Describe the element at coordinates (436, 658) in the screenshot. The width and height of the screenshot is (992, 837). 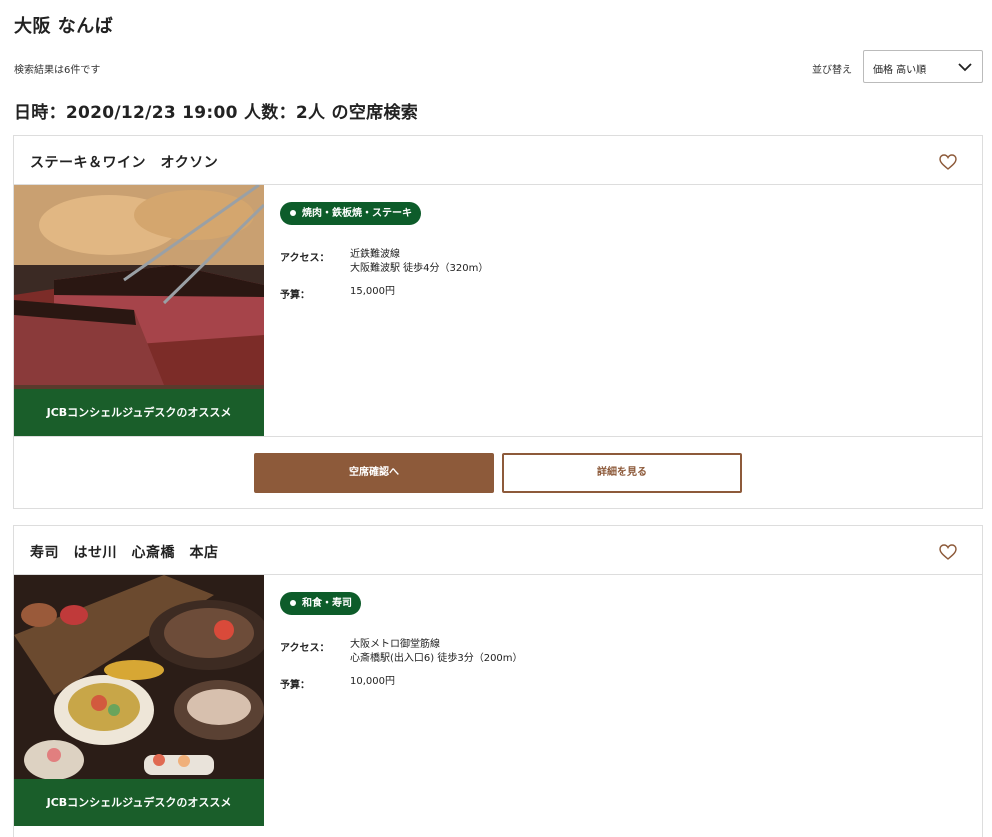
I see `access-line: 心斎橋駅(出入口6) 徒歩3分（200m）` at that location.